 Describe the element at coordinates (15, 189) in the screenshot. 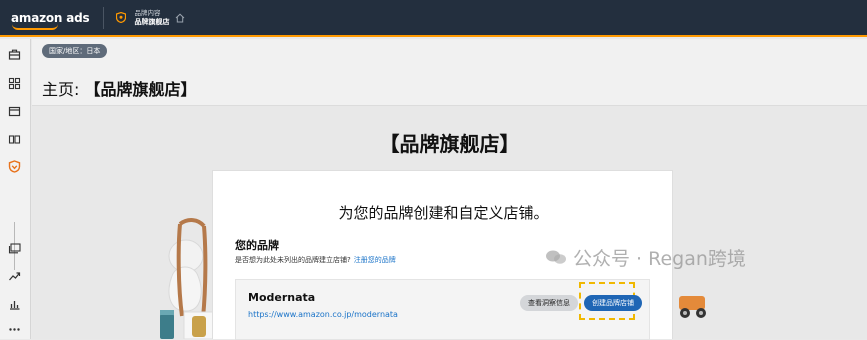

I see `left-sidebar` at that location.